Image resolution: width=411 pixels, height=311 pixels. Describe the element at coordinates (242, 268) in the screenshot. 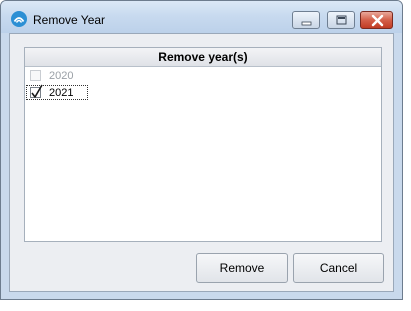

I see `remove-button: Remove` at that location.